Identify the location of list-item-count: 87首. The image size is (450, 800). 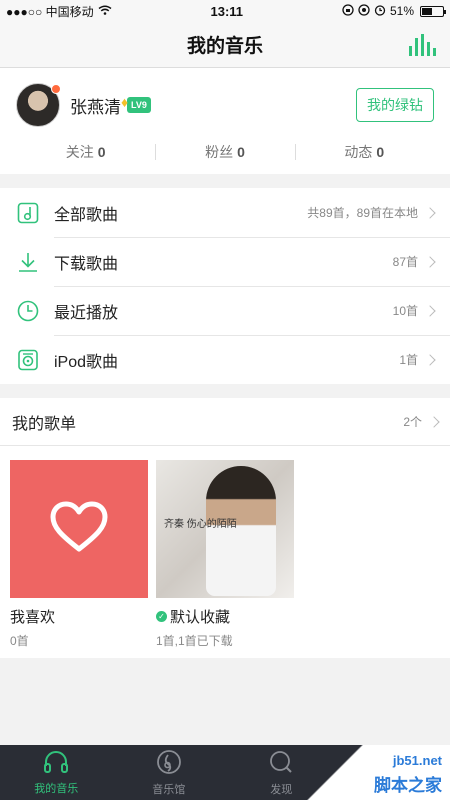
(405, 262).